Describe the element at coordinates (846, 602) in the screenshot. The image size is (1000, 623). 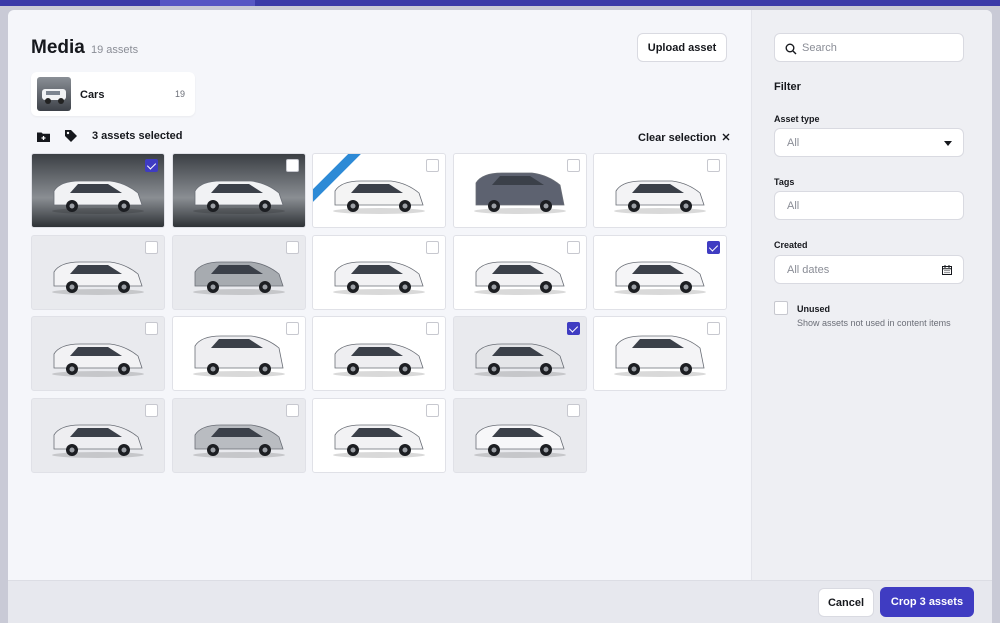
I see `cancel-button: Cancel` at that location.